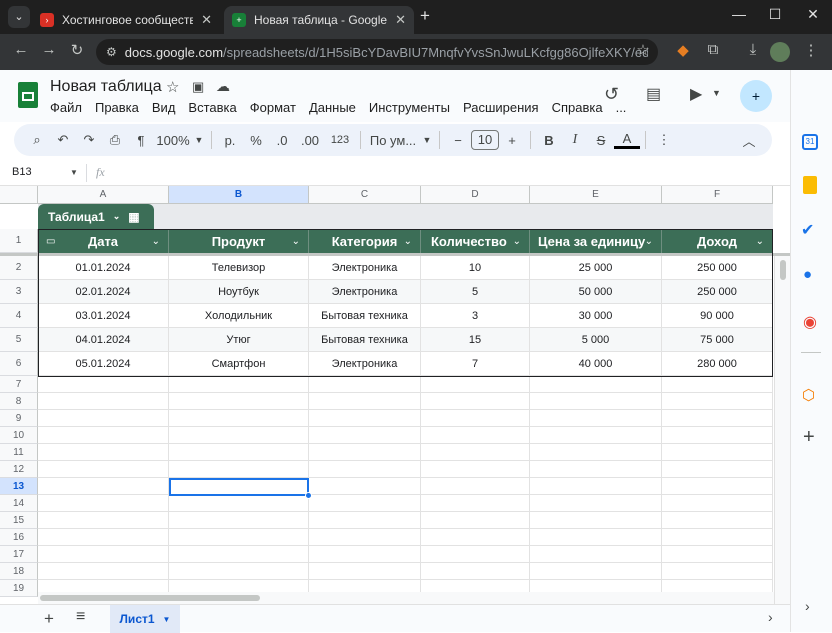 The height and width of the screenshot is (633, 832). What do you see at coordinates (780, 52) in the screenshot?
I see `profile-avatar` at bounding box center [780, 52].